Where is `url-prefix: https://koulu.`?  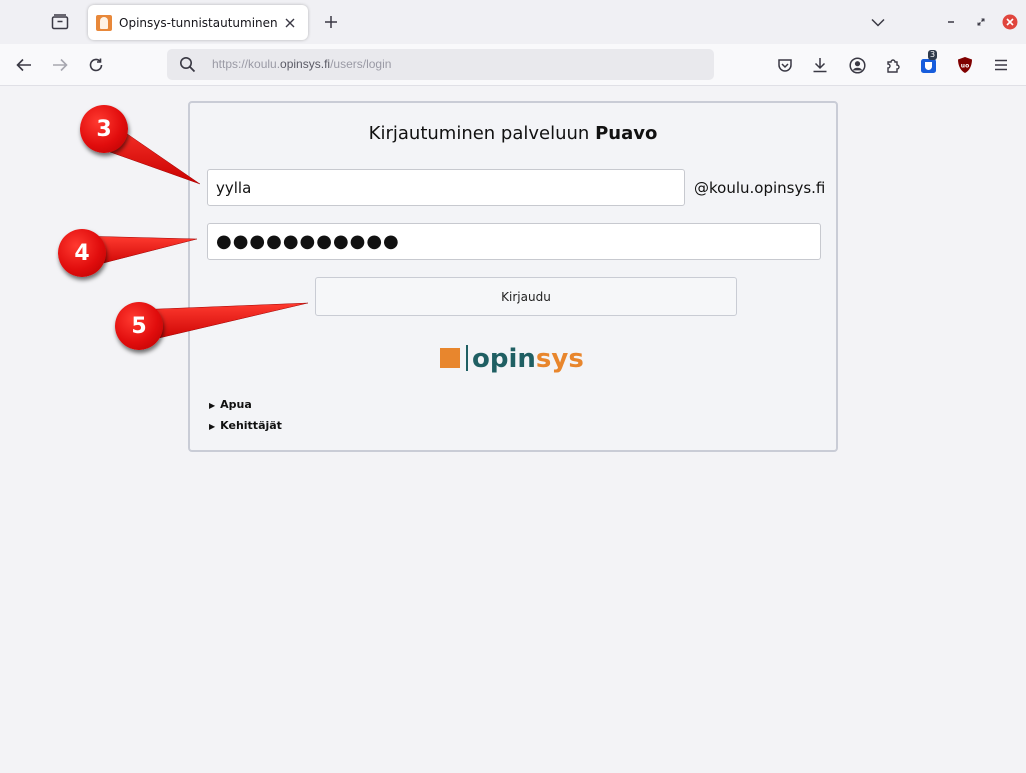 url-prefix: https://koulu. is located at coordinates (246, 64).